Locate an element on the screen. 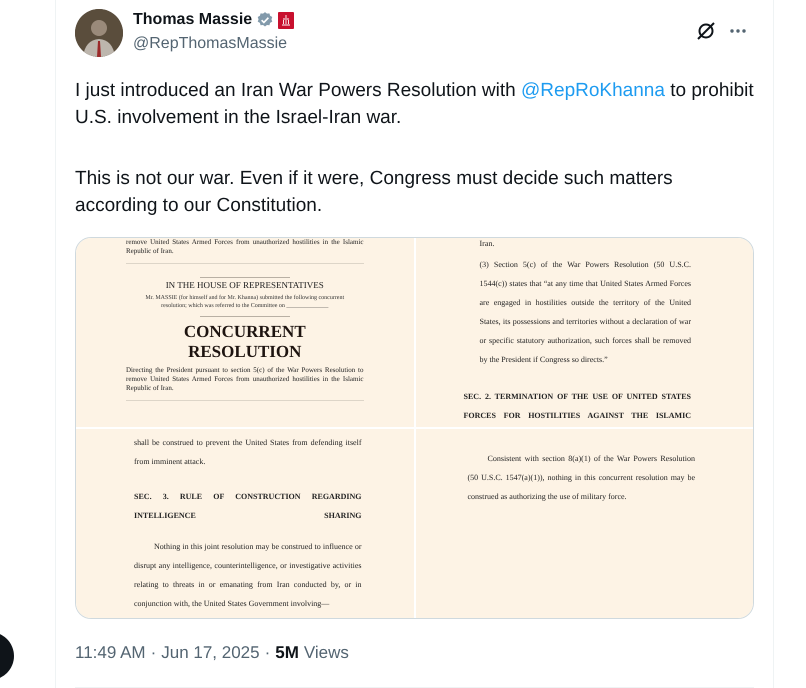 This screenshot has width=806, height=688. avatar is located at coordinates (99, 33).